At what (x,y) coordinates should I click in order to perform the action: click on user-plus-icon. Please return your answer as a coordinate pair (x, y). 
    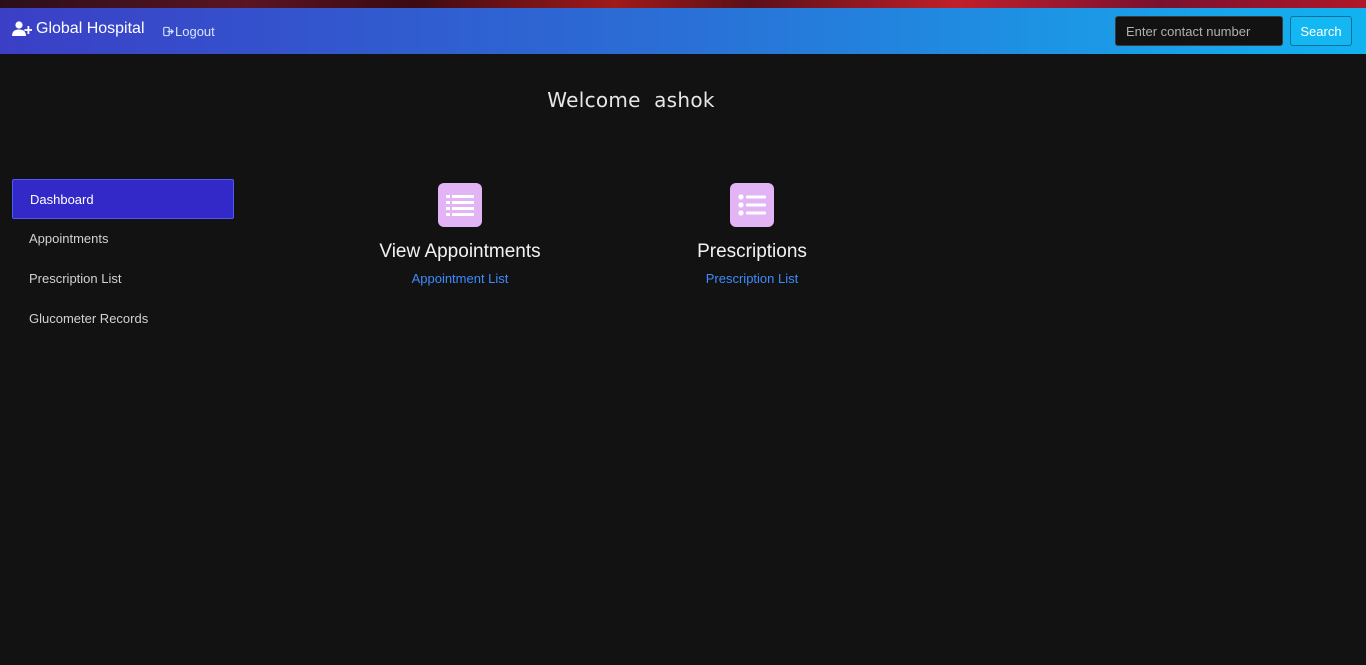
    Looking at the image, I should click on (22, 28).